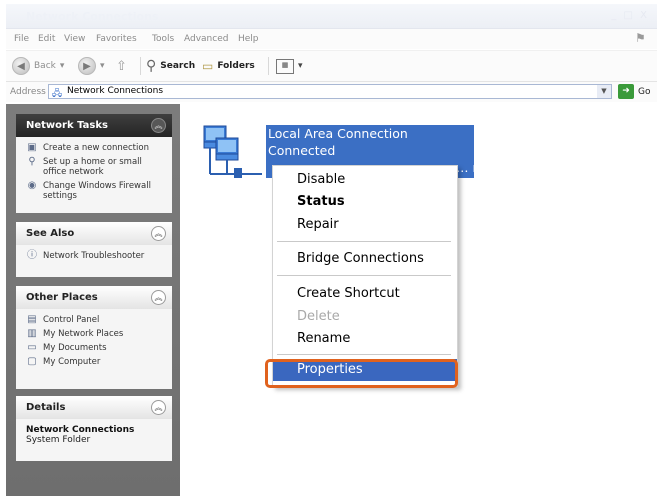  I want to click on firewall-icon: ◉, so click(32, 185).